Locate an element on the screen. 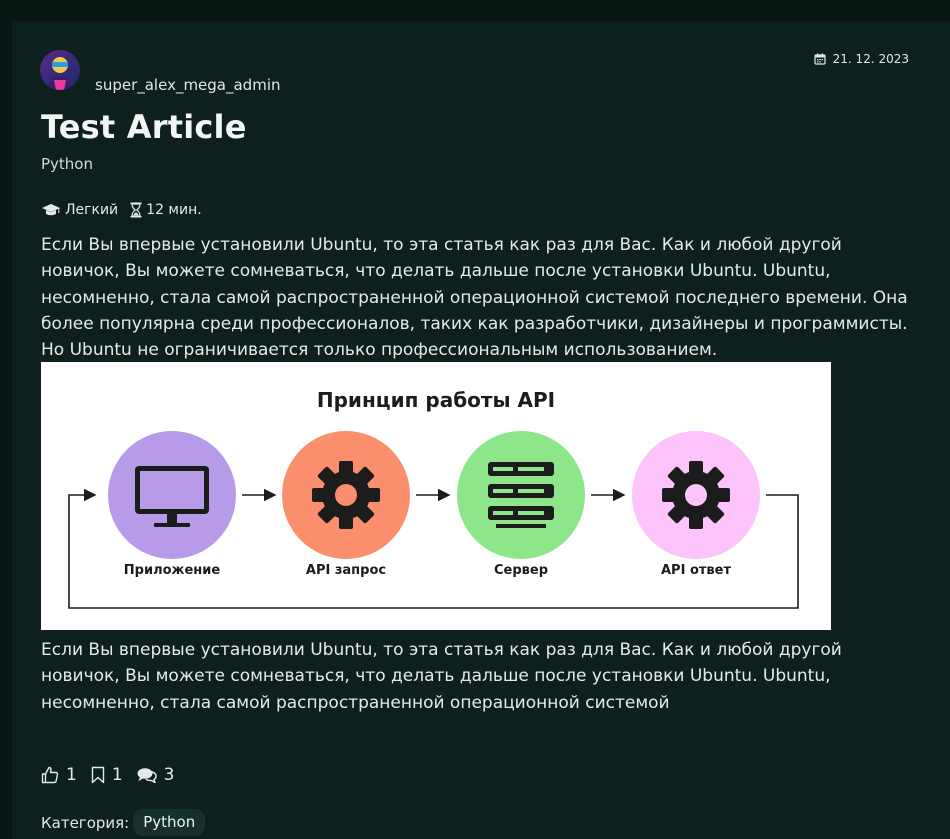 Image resolution: width=950 pixels, height=839 pixels. category-tag: Python is located at coordinates (169, 822).